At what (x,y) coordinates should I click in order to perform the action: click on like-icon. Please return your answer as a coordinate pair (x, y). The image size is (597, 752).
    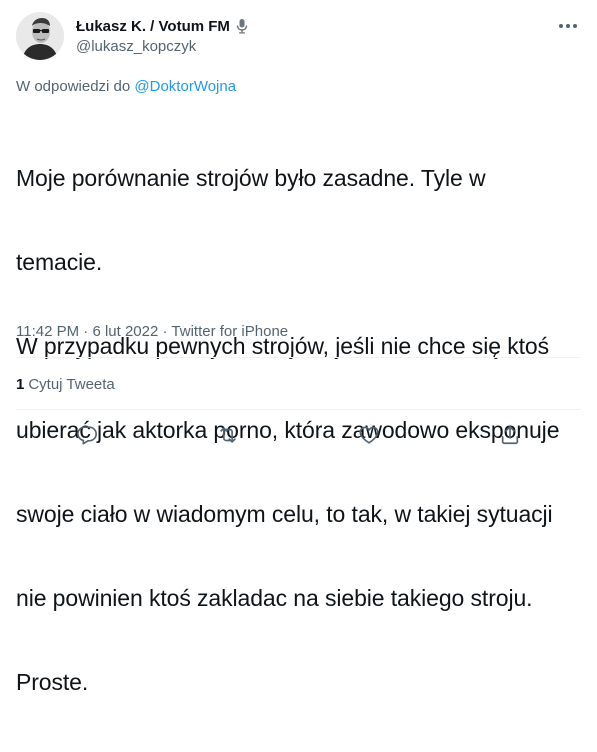
    Looking at the image, I should click on (369, 435).